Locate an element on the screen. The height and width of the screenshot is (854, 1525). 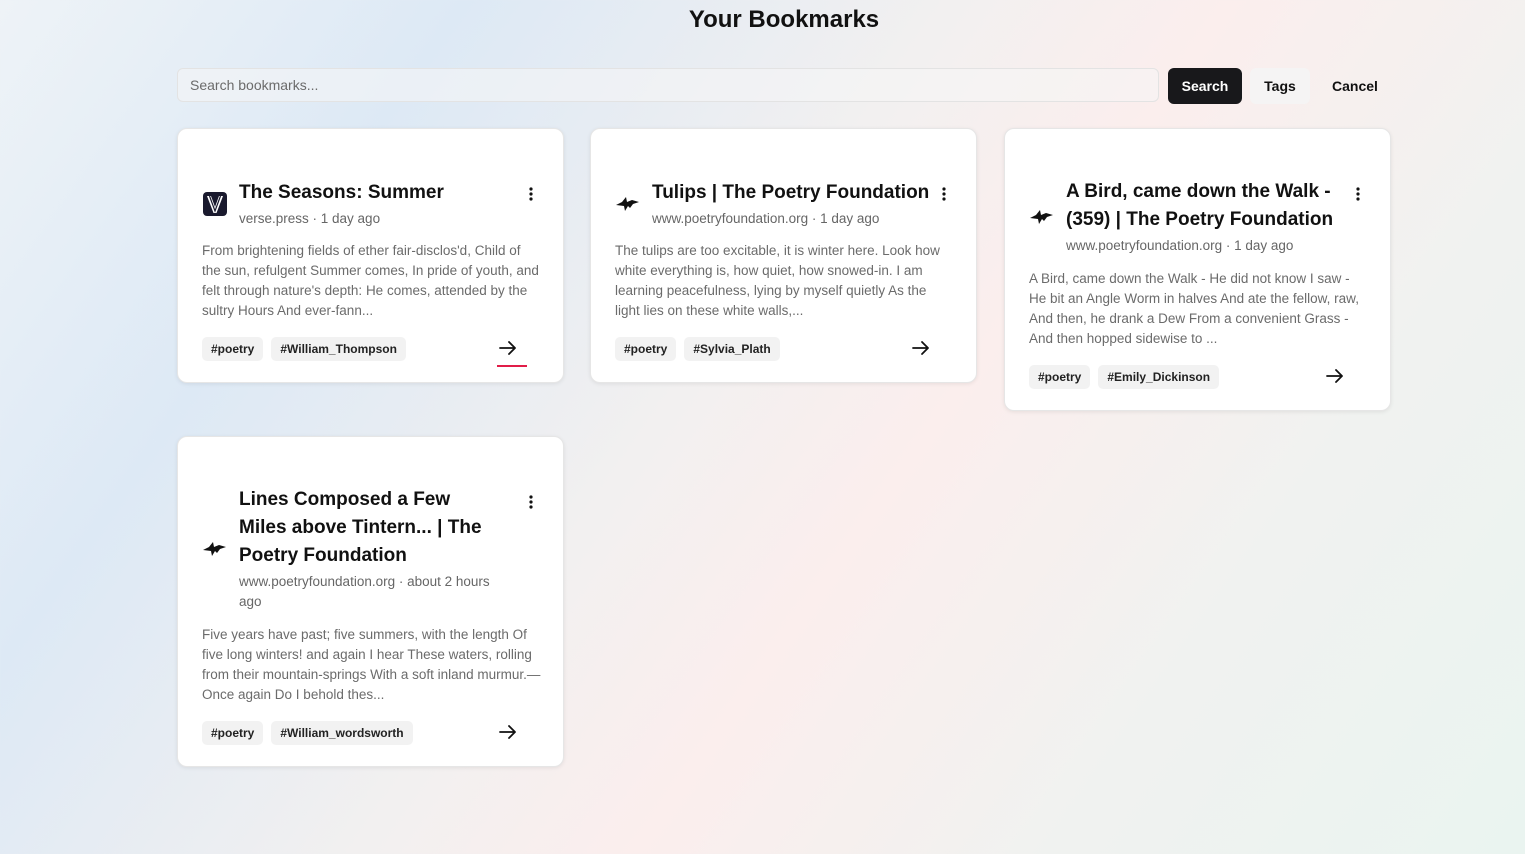
bookmark-title: Tulips | The Poetry Foundation is located at coordinates (802, 193).